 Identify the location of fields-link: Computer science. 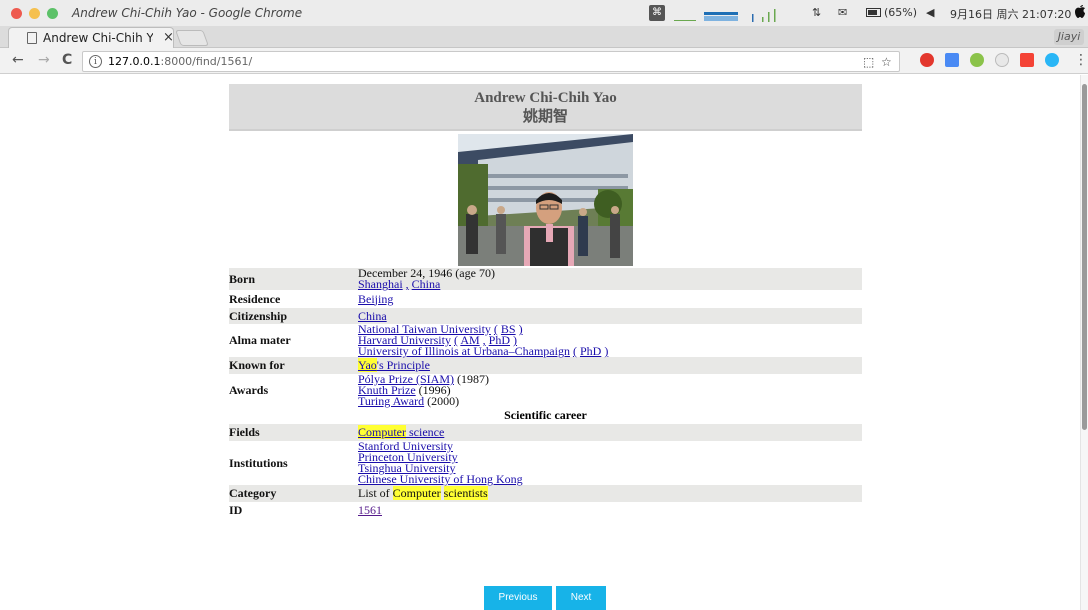
(401, 432).